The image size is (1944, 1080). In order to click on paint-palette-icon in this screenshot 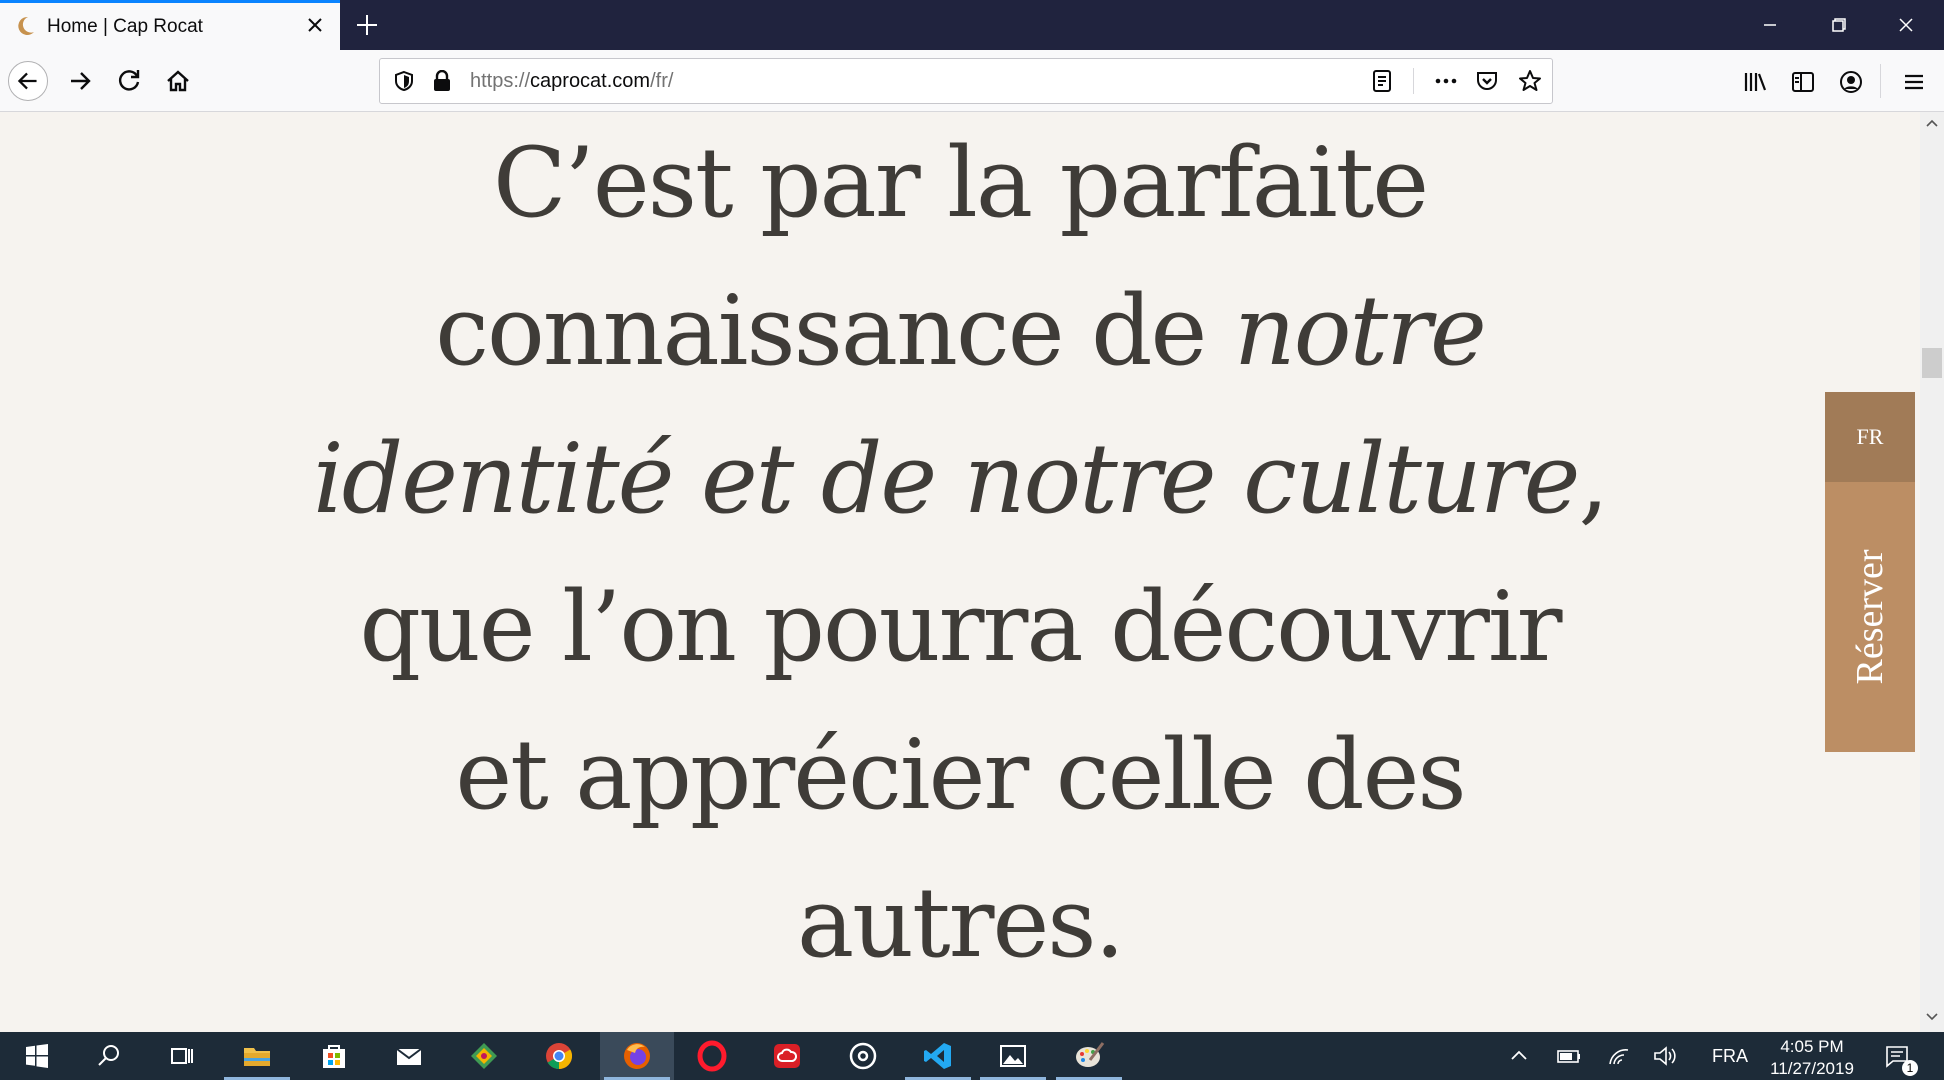, I will do `click(1090, 1054)`.